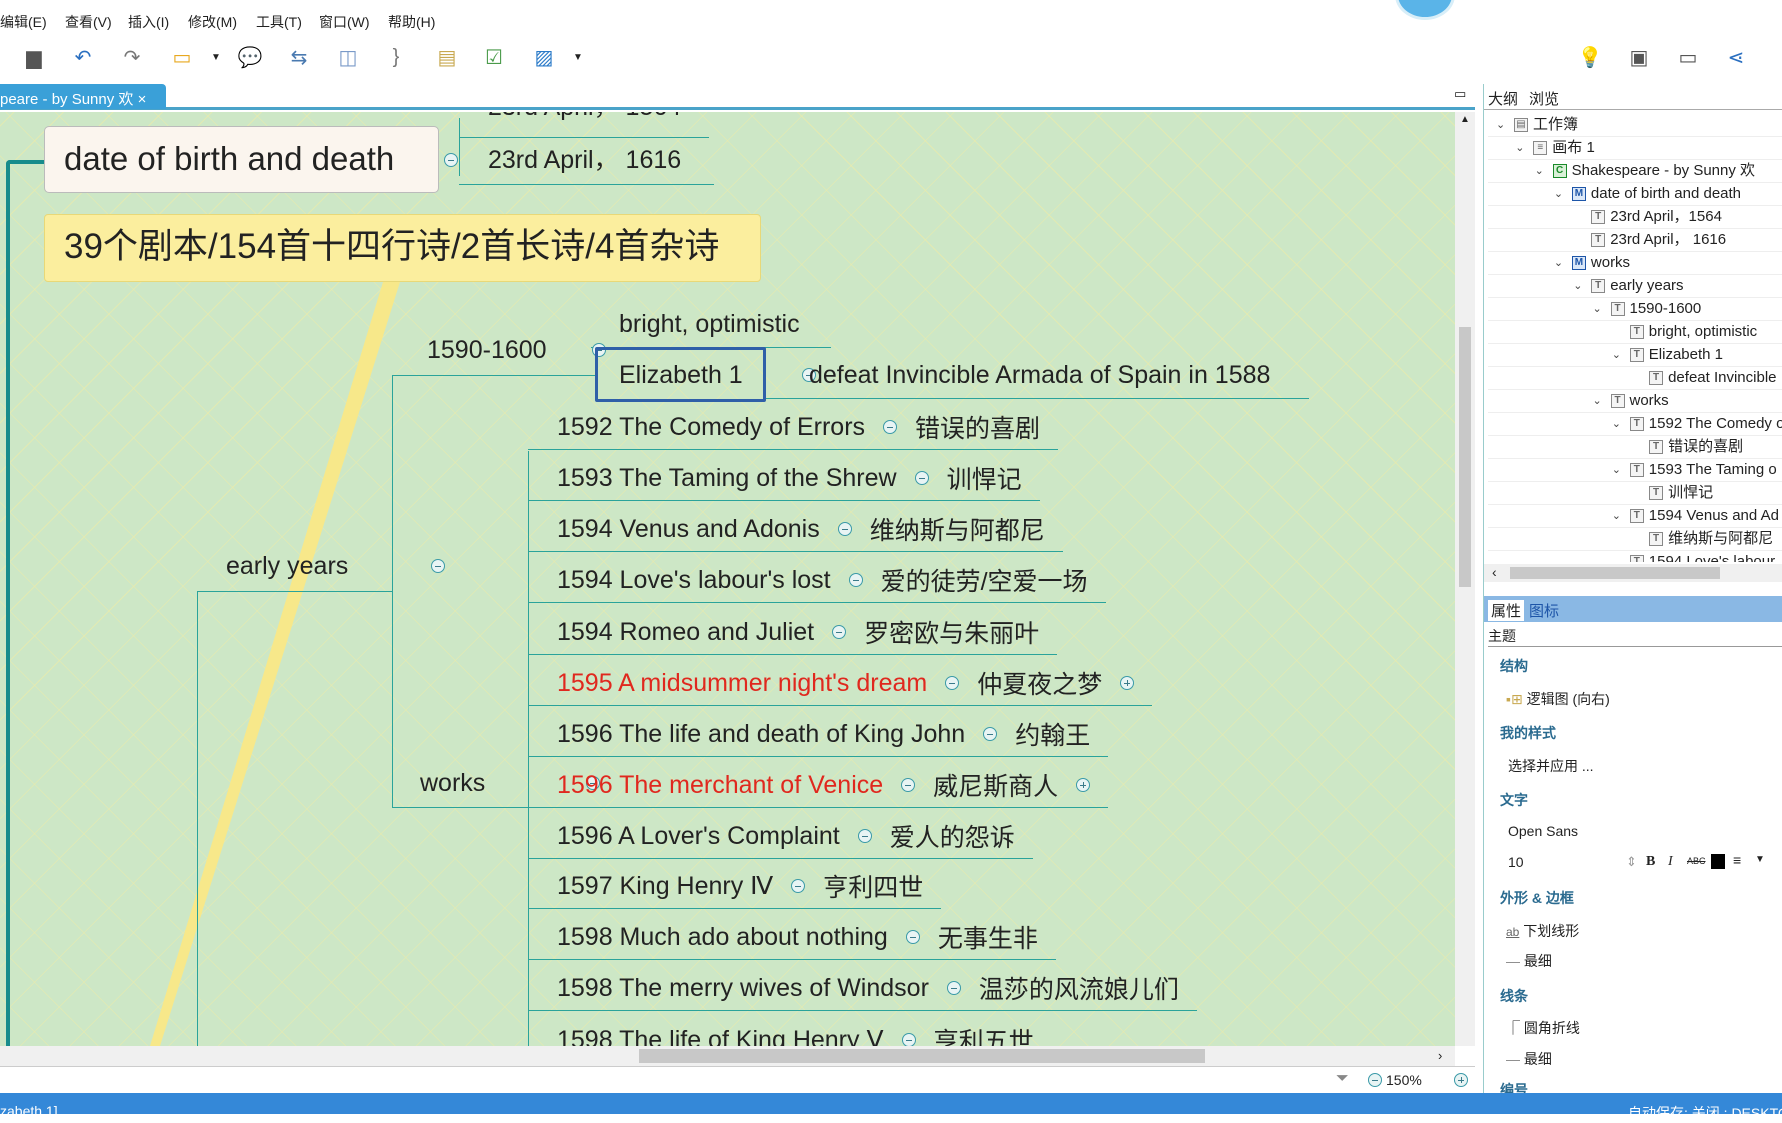  I want to click on work-title: 1594 Venus and Adonis, so click(688, 529).